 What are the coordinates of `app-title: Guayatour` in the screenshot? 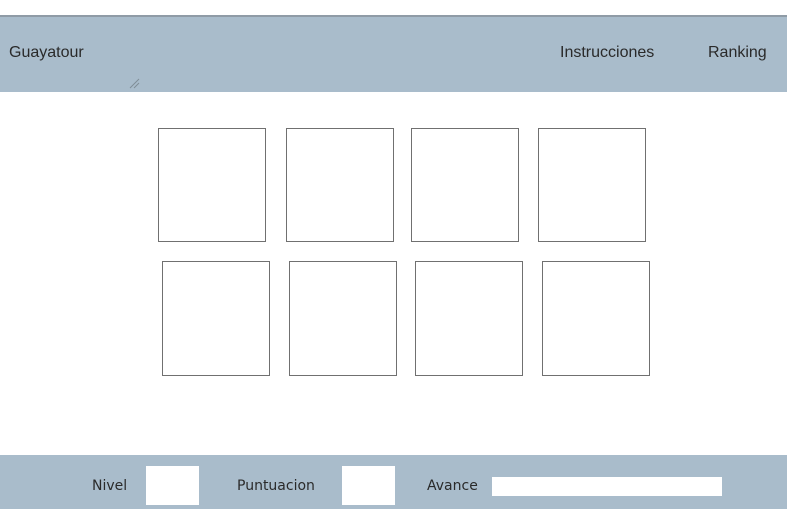 It's located at (46, 52).